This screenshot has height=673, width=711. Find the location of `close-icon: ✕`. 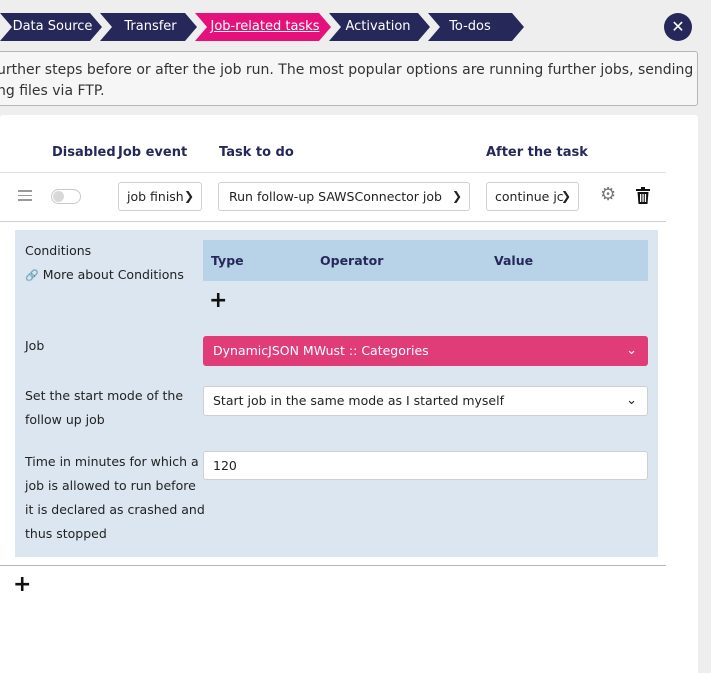

close-icon: ✕ is located at coordinates (678, 26).